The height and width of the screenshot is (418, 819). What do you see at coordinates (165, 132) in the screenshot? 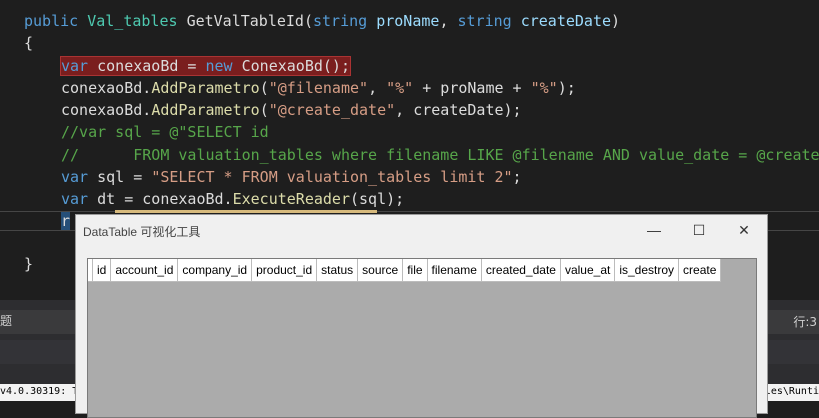
I see `code-line-6-comment: //var sql = @"SELECT id` at bounding box center [165, 132].